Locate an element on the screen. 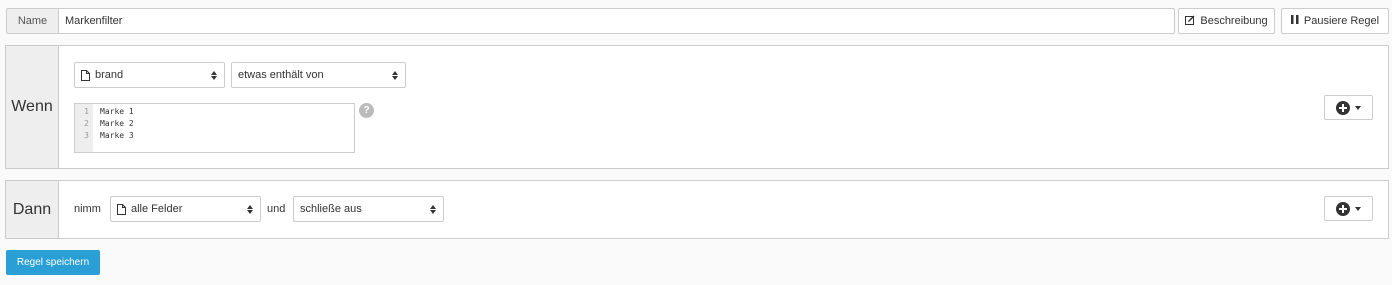 The height and width of the screenshot is (285, 1392). code-lines: Marke 1 Marke 2 Marke 3 is located at coordinates (113, 128).